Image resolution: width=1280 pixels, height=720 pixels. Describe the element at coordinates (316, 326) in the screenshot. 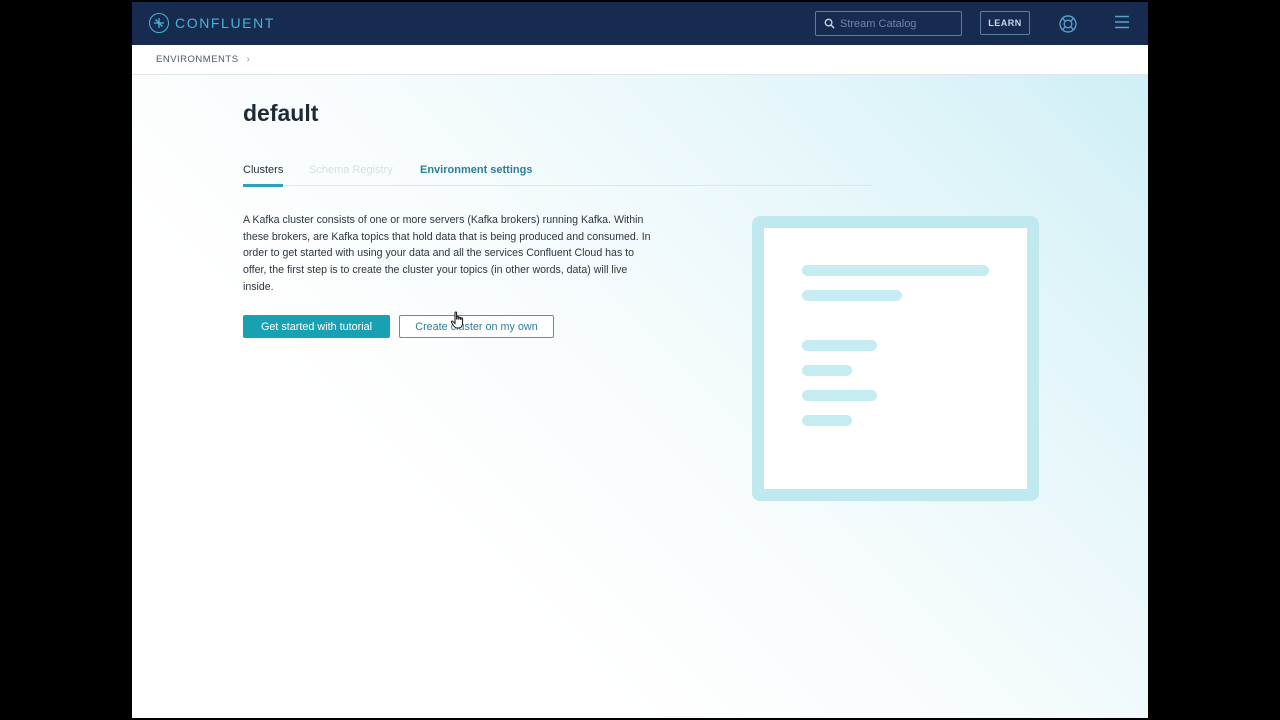

I see `get-started-tutorial-button: Get started with tutorial` at that location.